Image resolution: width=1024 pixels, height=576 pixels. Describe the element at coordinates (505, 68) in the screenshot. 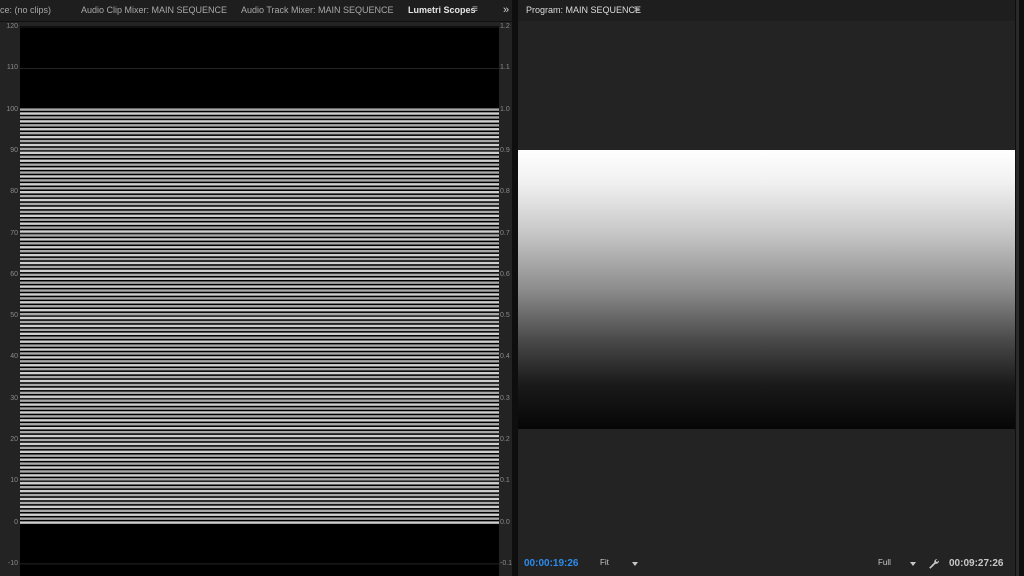

I see `scope-right-tick: 1.1` at that location.